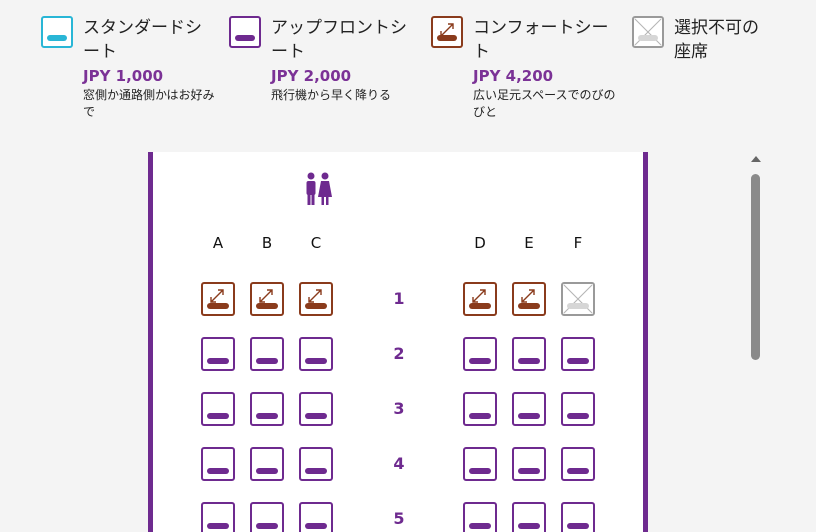 The height and width of the screenshot is (532, 816). I want to click on seat-2A, so click(218, 354).